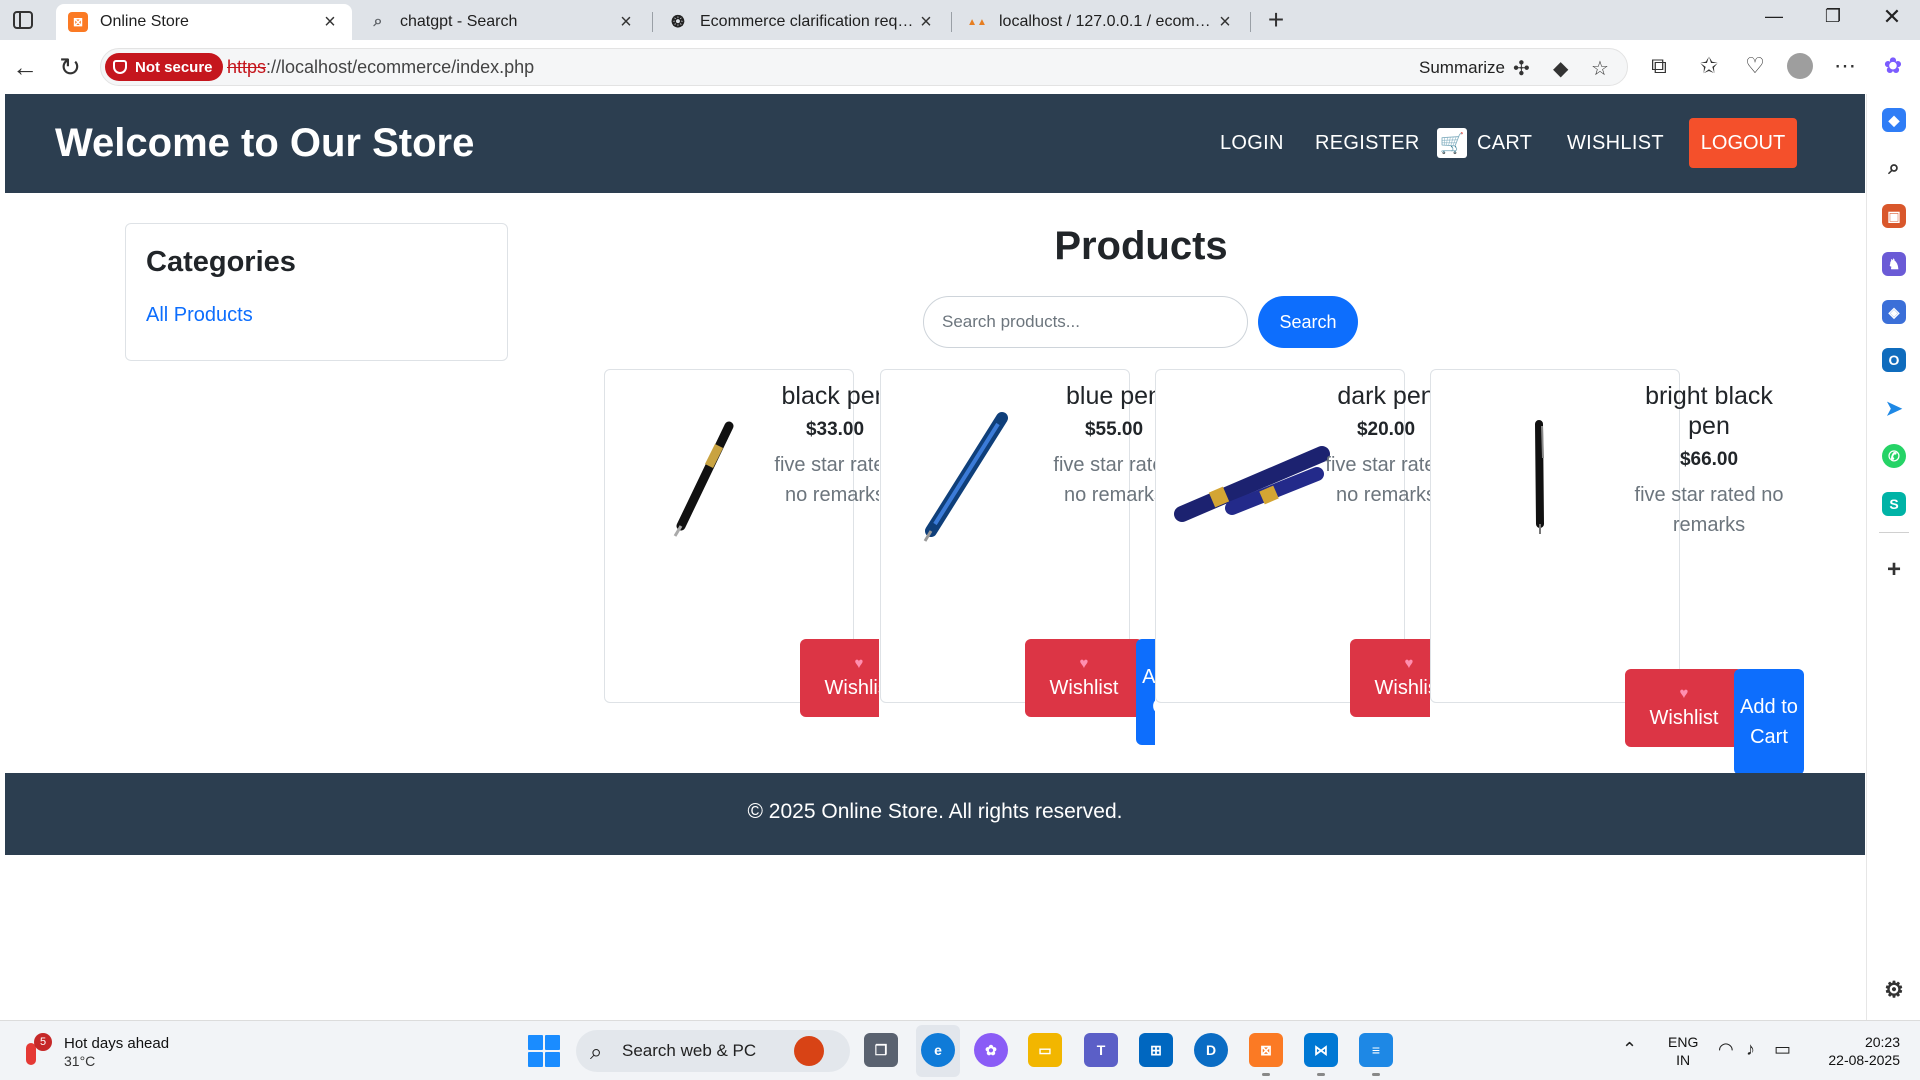 The width and height of the screenshot is (1920, 1080). What do you see at coordinates (1600, 68) in the screenshot?
I see `favorite-star-icon: ☆` at bounding box center [1600, 68].